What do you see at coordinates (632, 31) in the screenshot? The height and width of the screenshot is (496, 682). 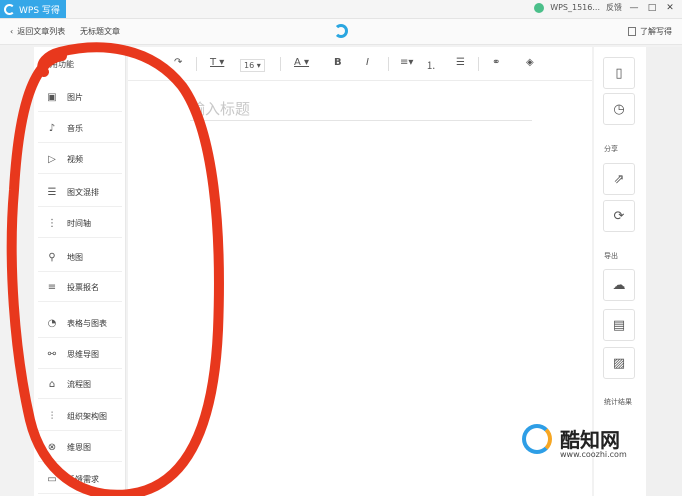 I see `book-icon` at bounding box center [632, 31].